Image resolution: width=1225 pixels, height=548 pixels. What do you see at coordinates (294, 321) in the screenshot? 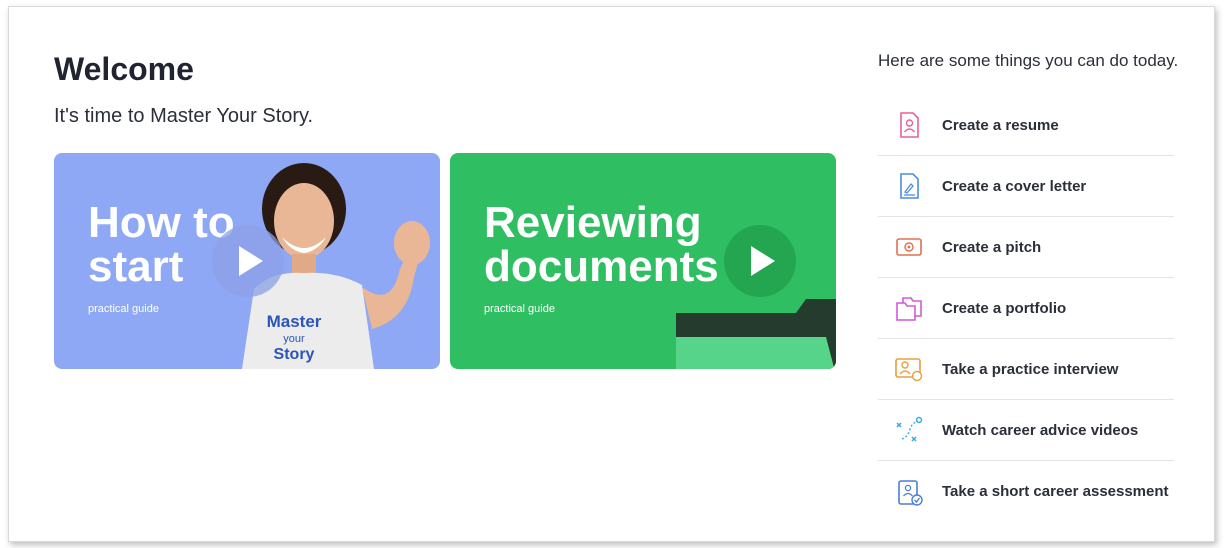
I see `shirt-text-master: Master` at bounding box center [294, 321].